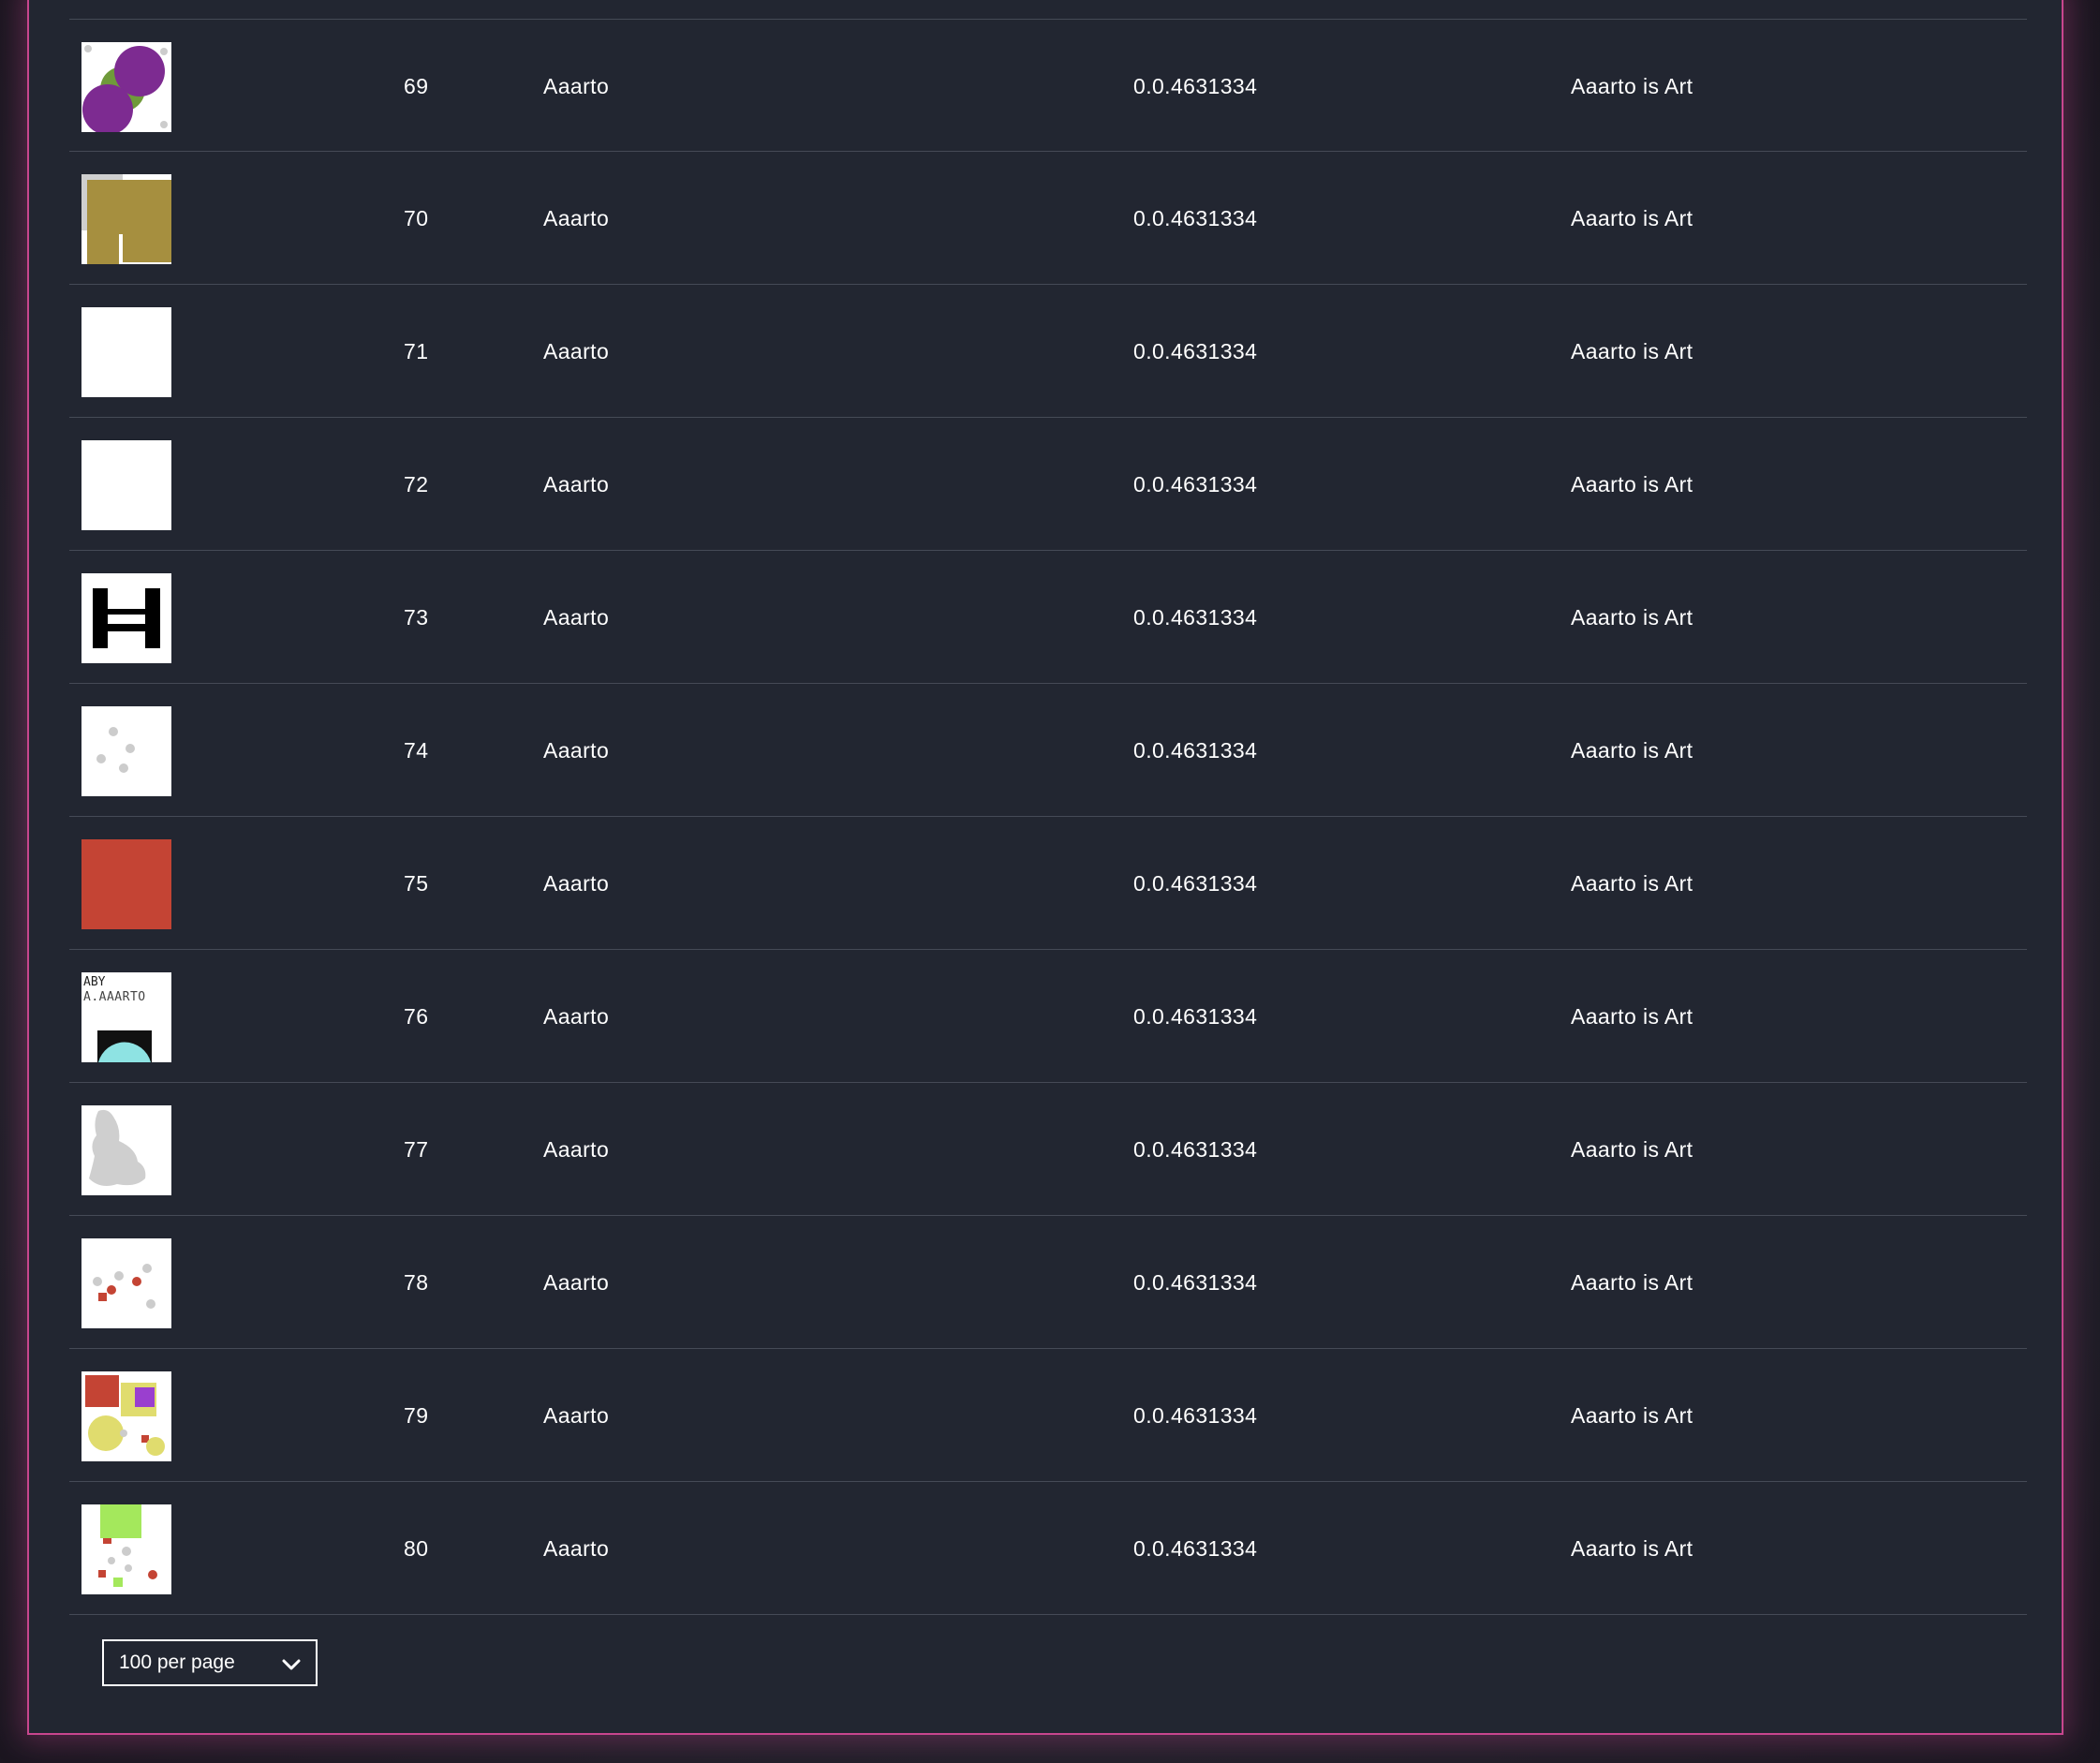 The width and height of the screenshot is (2100, 1763). Describe the element at coordinates (417, 218) in the screenshot. I see `token-id: 70` at that location.